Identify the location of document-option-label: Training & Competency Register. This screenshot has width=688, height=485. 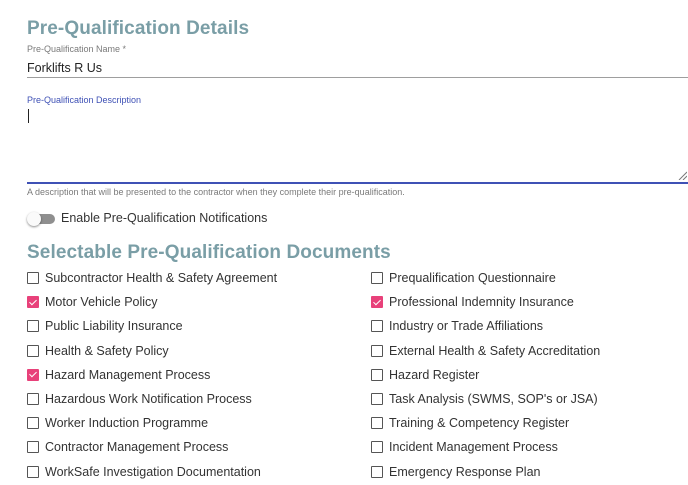
(479, 423).